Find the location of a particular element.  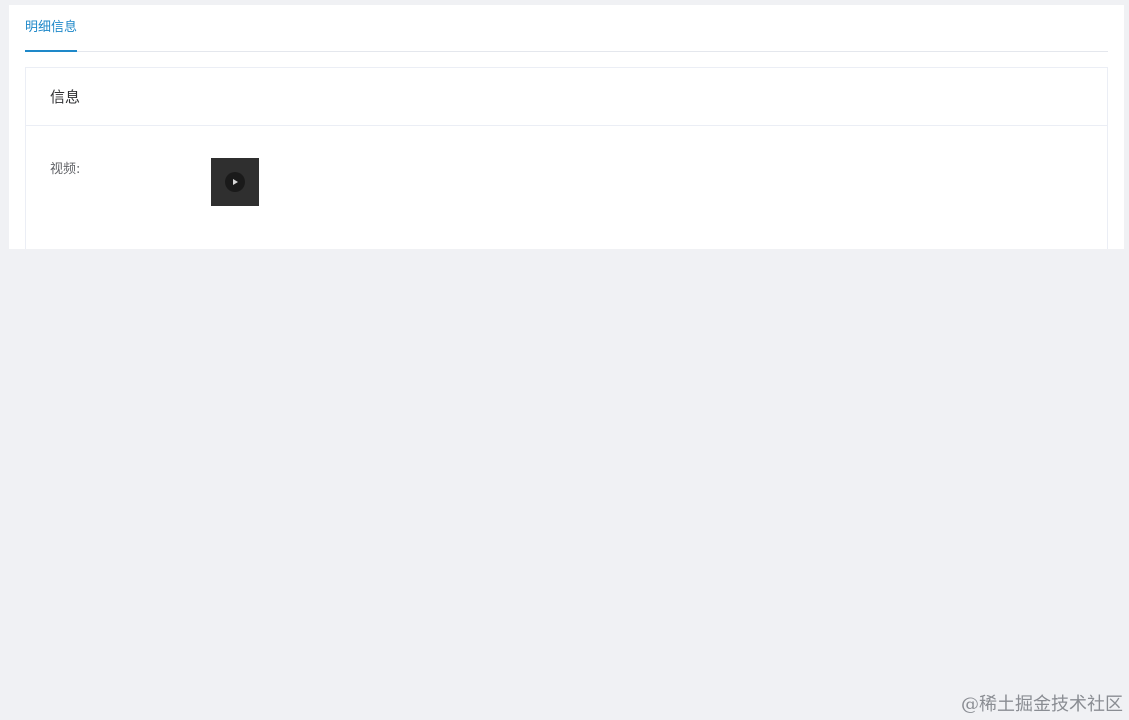

play-button is located at coordinates (235, 182).